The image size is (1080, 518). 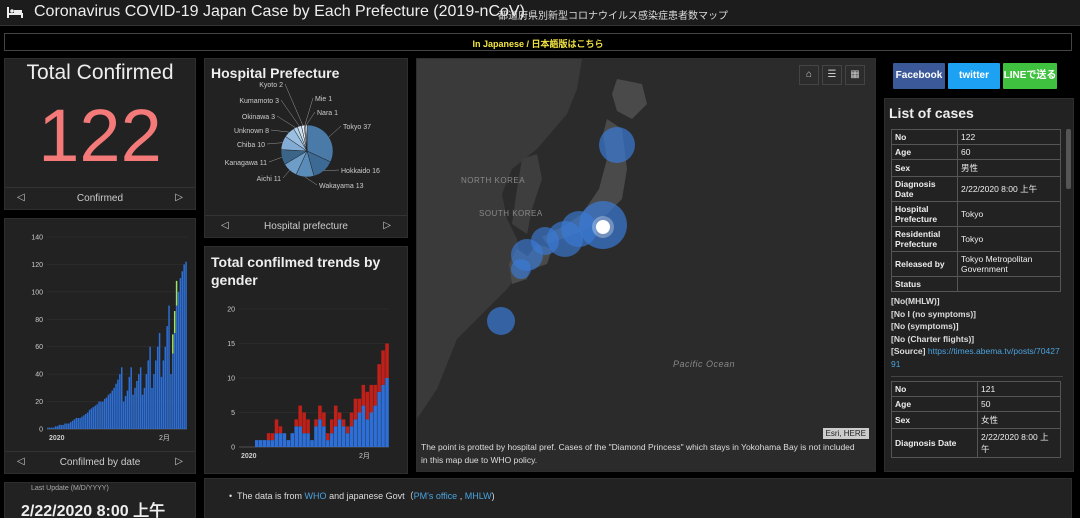 I want to click on scrollbar-thumb, so click(x=1068, y=159).